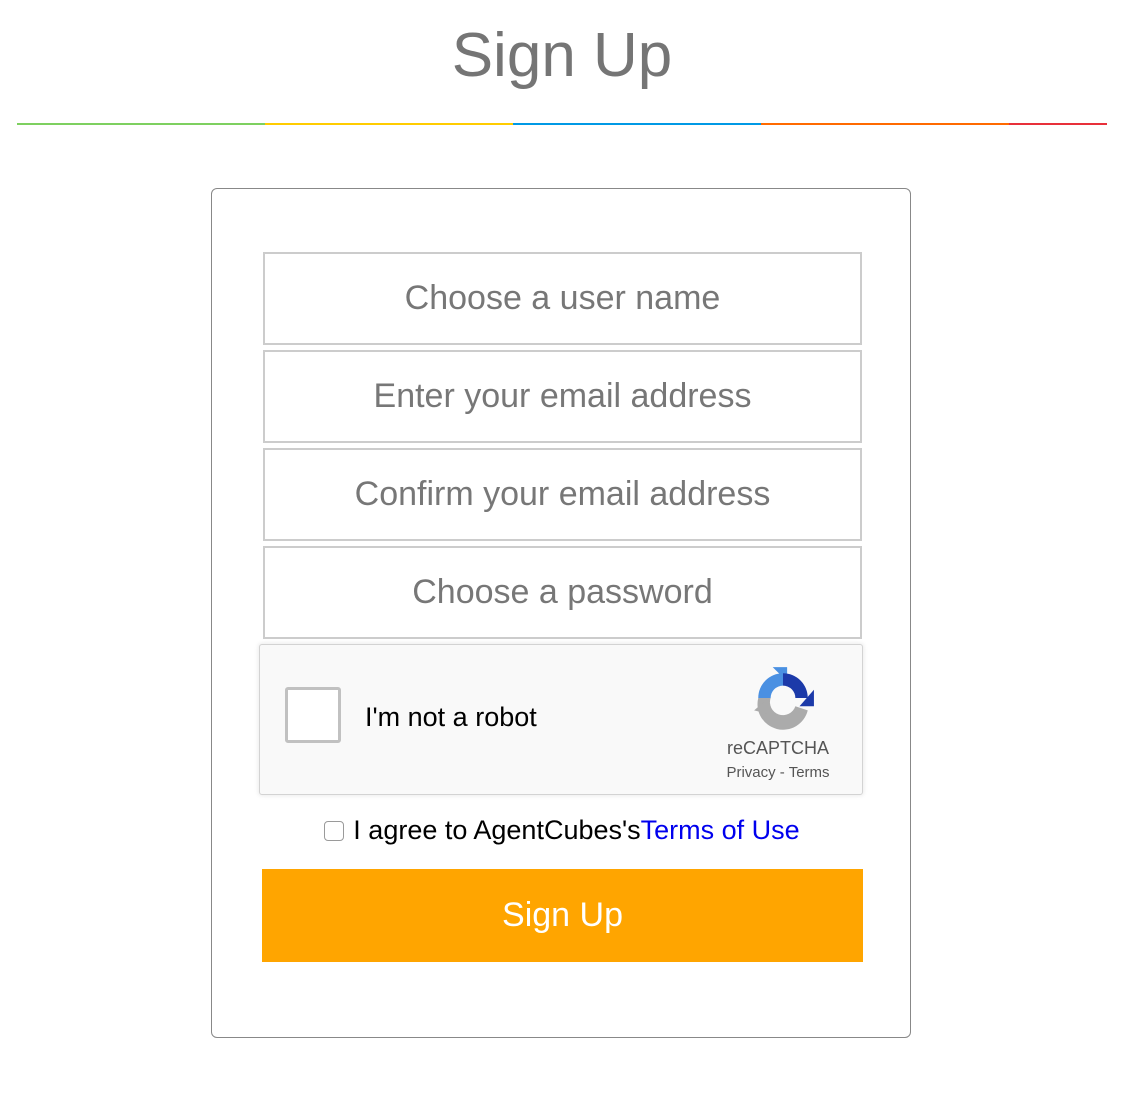 The height and width of the screenshot is (1094, 1130). What do you see at coordinates (562, 592) in the screenshot?
I see `password-input` at bounding box center [562, 592].